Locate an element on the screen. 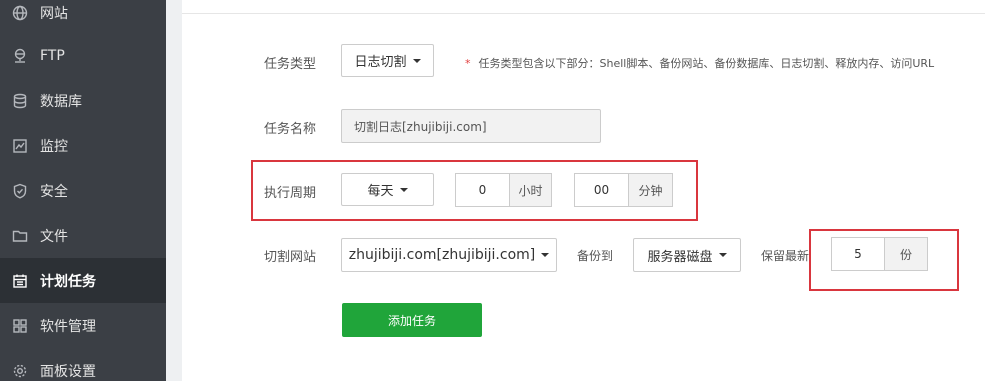  sidebar-item-label: FTP is located at coordinates (52, 55).